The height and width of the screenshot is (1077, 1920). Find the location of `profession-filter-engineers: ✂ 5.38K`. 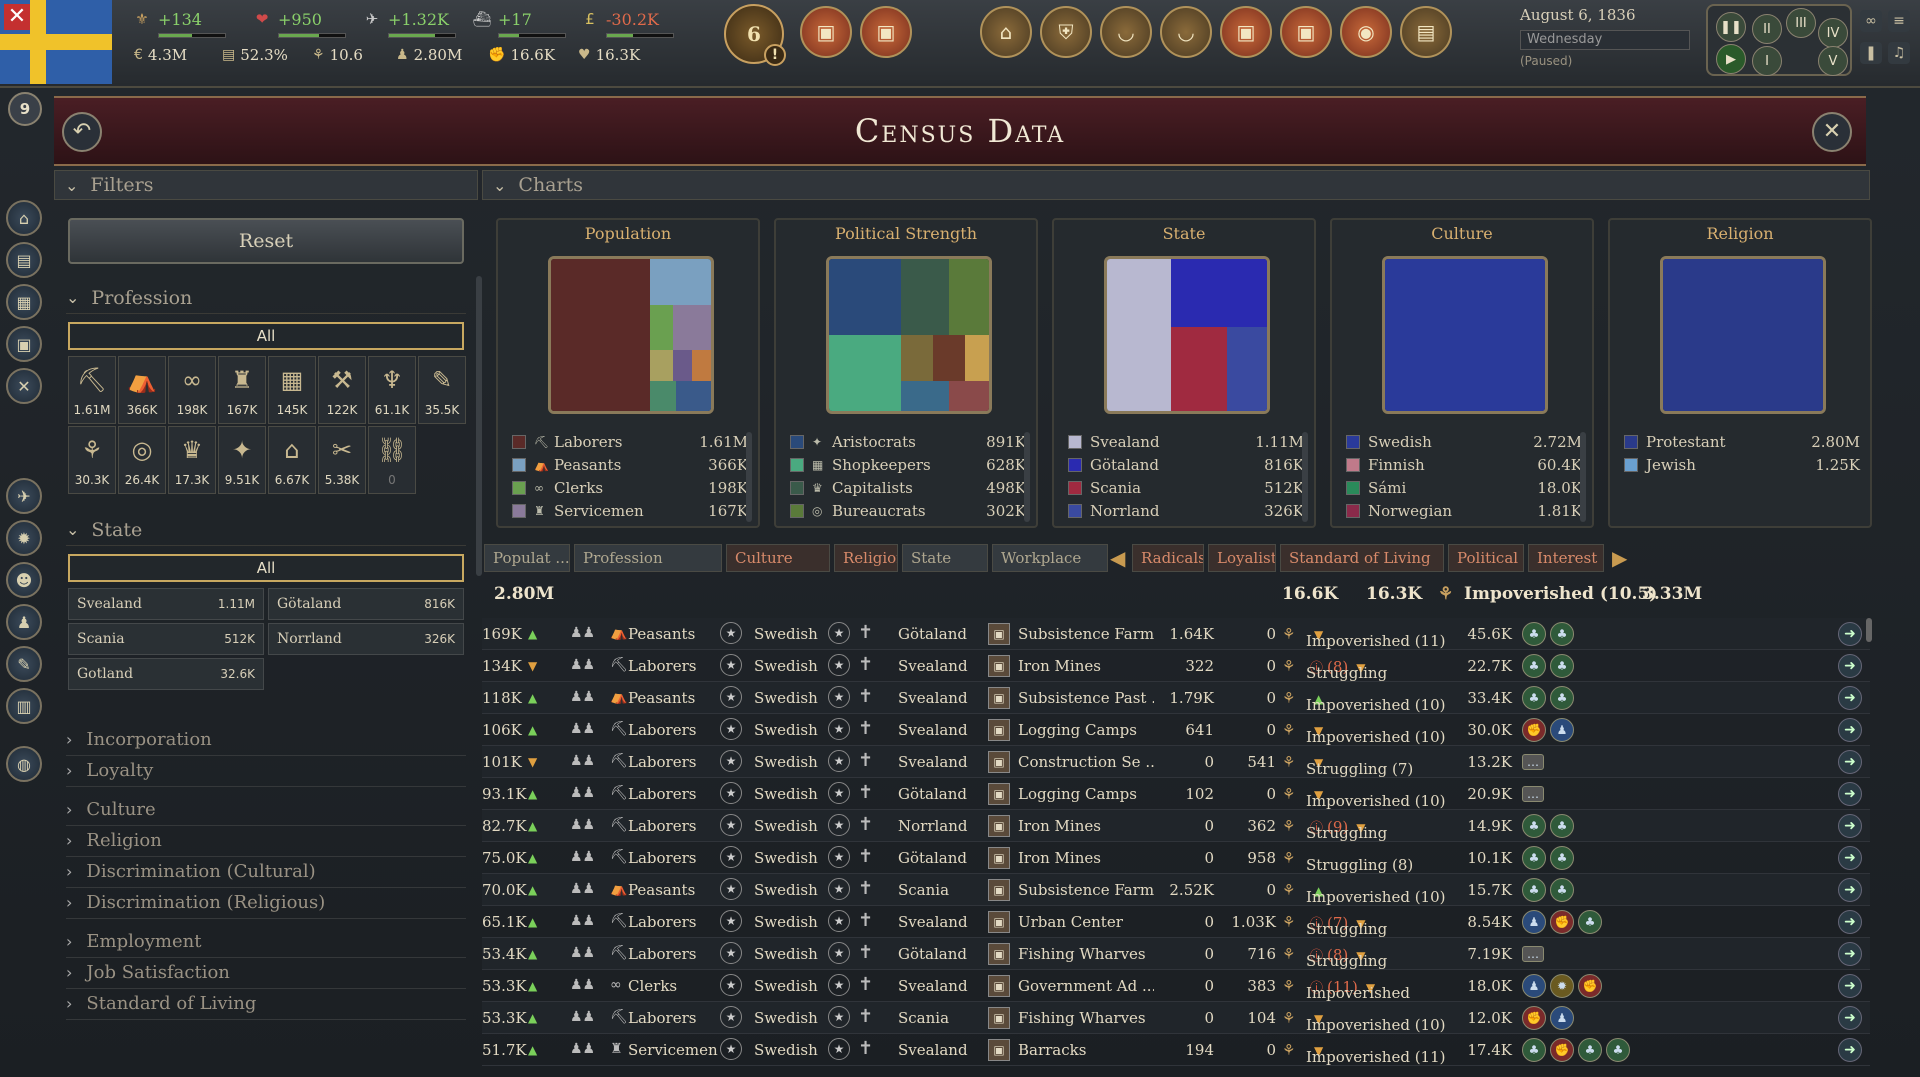

profession-filter-engineers: ✂ 5.38K is located at coordinates (342, 460).